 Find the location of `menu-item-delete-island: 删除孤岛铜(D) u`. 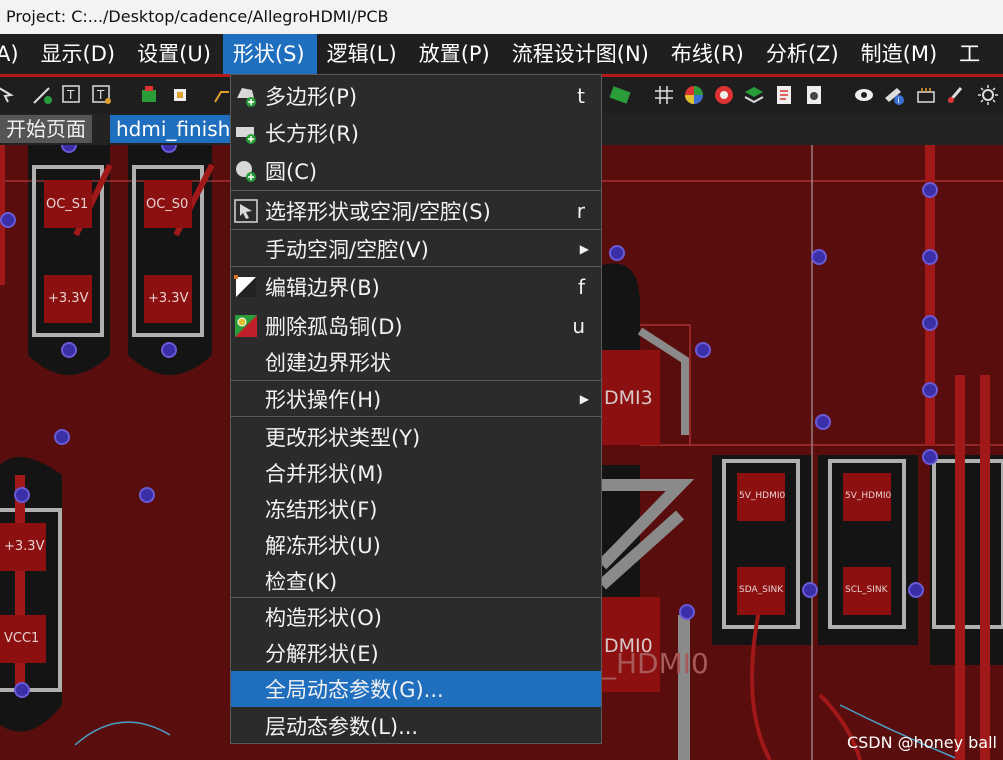

menu-item-delete-island: 删除孤岛铜(D) u is located at coordinates (416, 326).